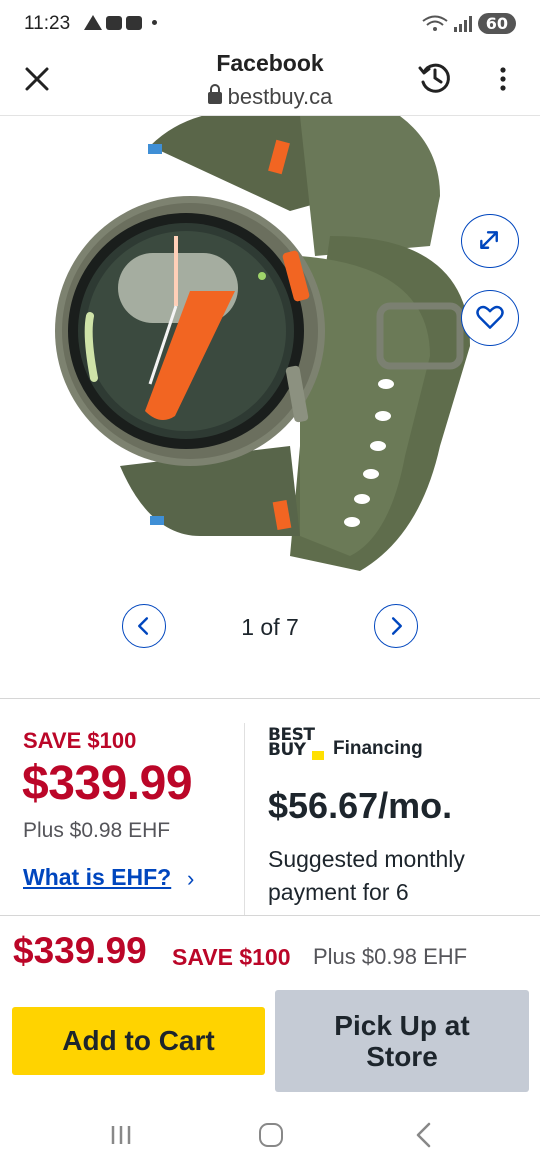  I want to click on lock-icon, so click(214, 94).